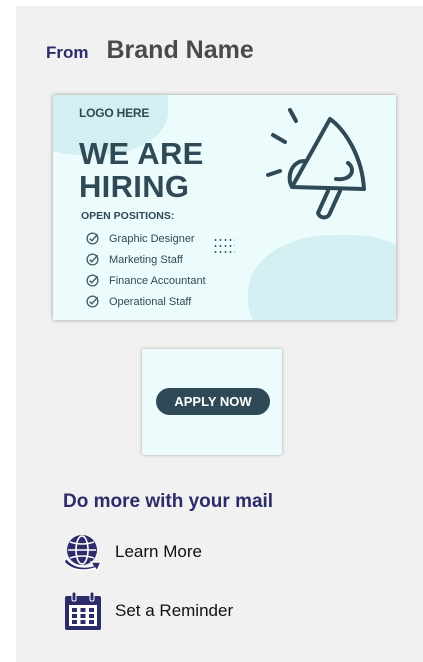 Image resolution: width=423 pixels, height=662 pixels. What do you see at coordinates (152, 238) in the screenshot?
I see `position-label: Graphic Designer` at bounding box center [152, 238].